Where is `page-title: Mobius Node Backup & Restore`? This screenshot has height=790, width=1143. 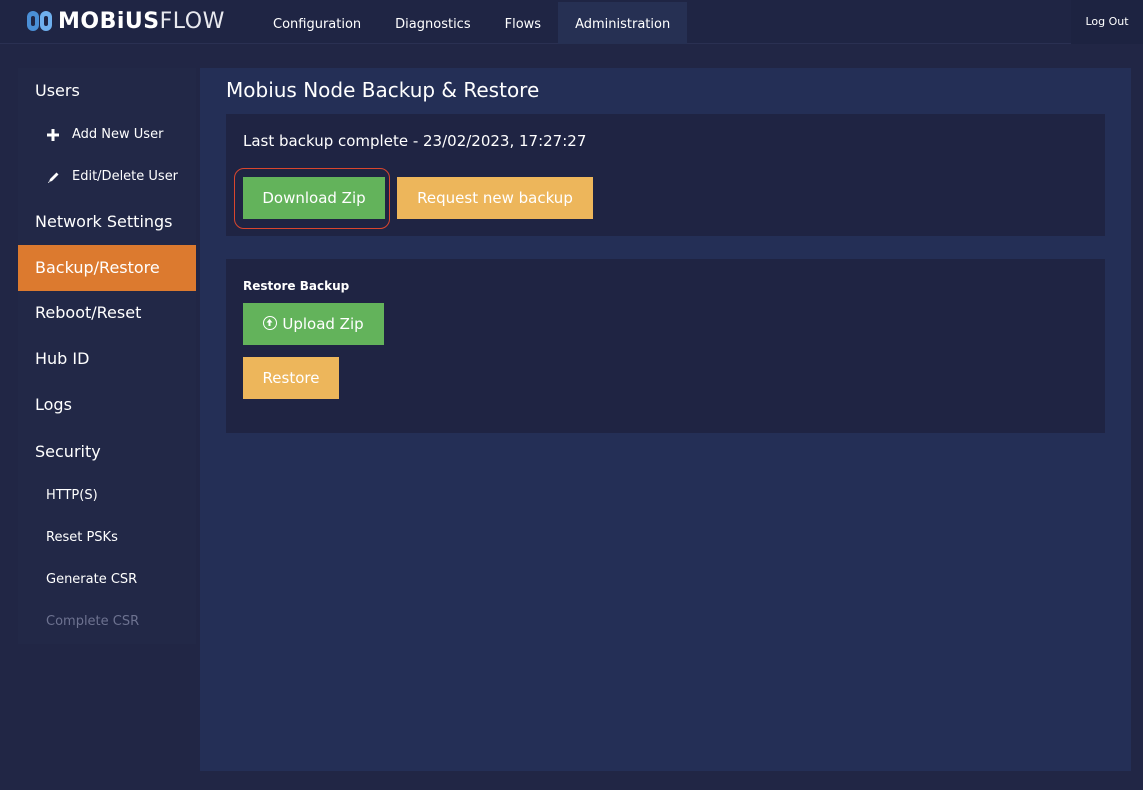
page-title: Mobius Node Backup & Restore is located at coordinates (383, 90).